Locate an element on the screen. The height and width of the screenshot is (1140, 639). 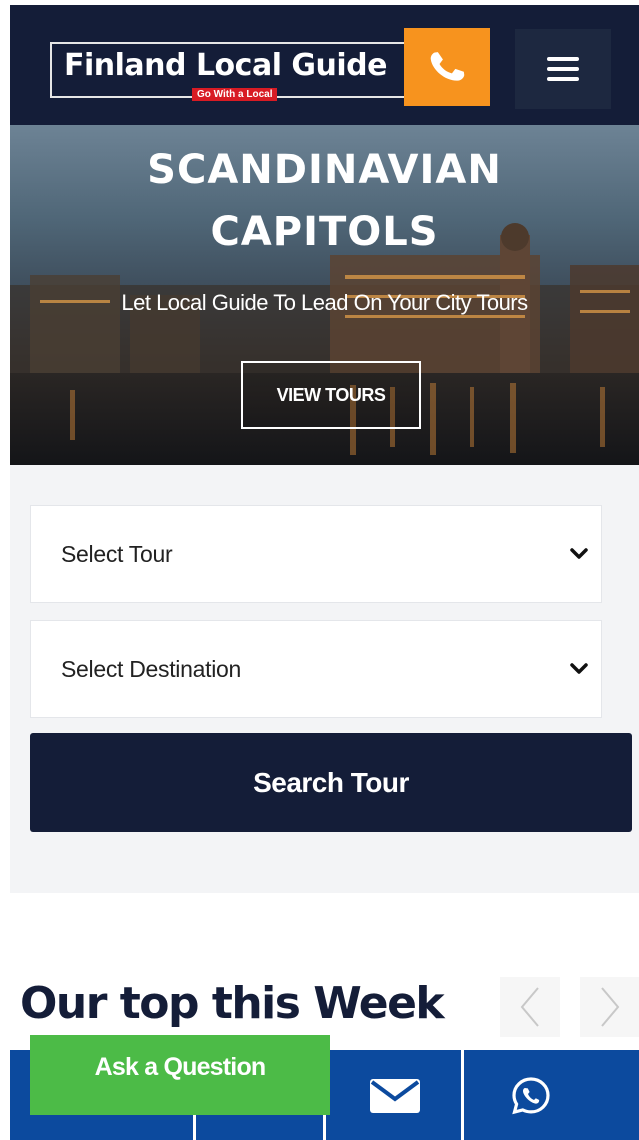
logo: Finland Local Guide Go With a Local is located at coordinates (251, 71).